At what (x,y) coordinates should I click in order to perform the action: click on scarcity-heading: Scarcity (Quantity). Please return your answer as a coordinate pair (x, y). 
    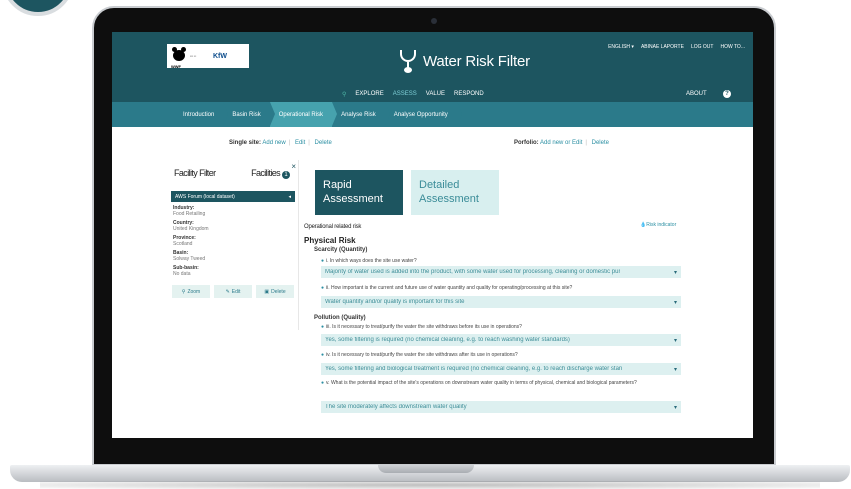
    Looking at the image, I should click on (341, 250).